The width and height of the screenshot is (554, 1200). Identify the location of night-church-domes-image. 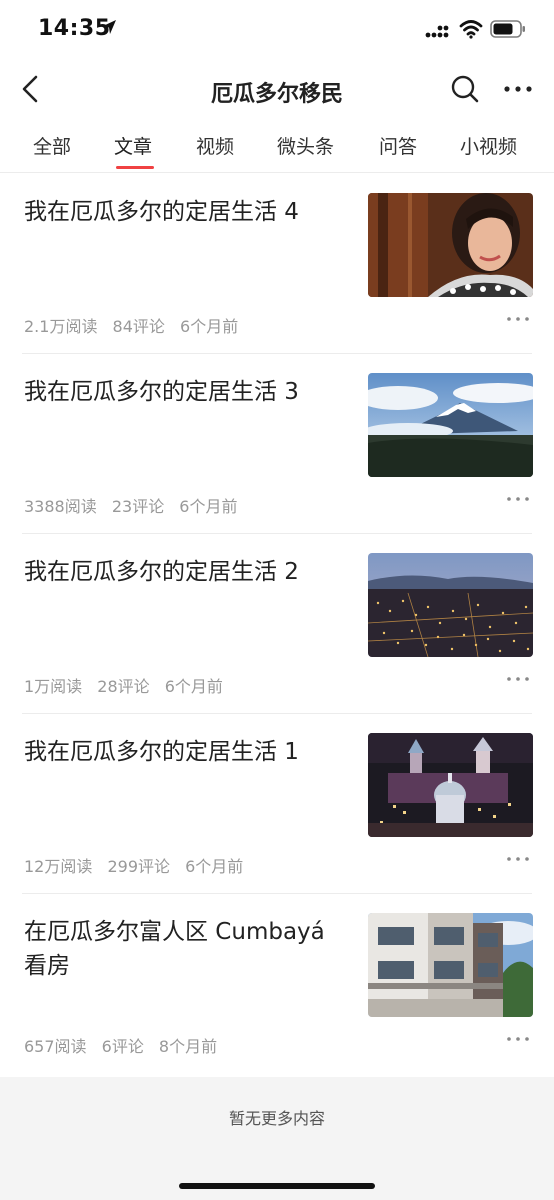
(450, 785).